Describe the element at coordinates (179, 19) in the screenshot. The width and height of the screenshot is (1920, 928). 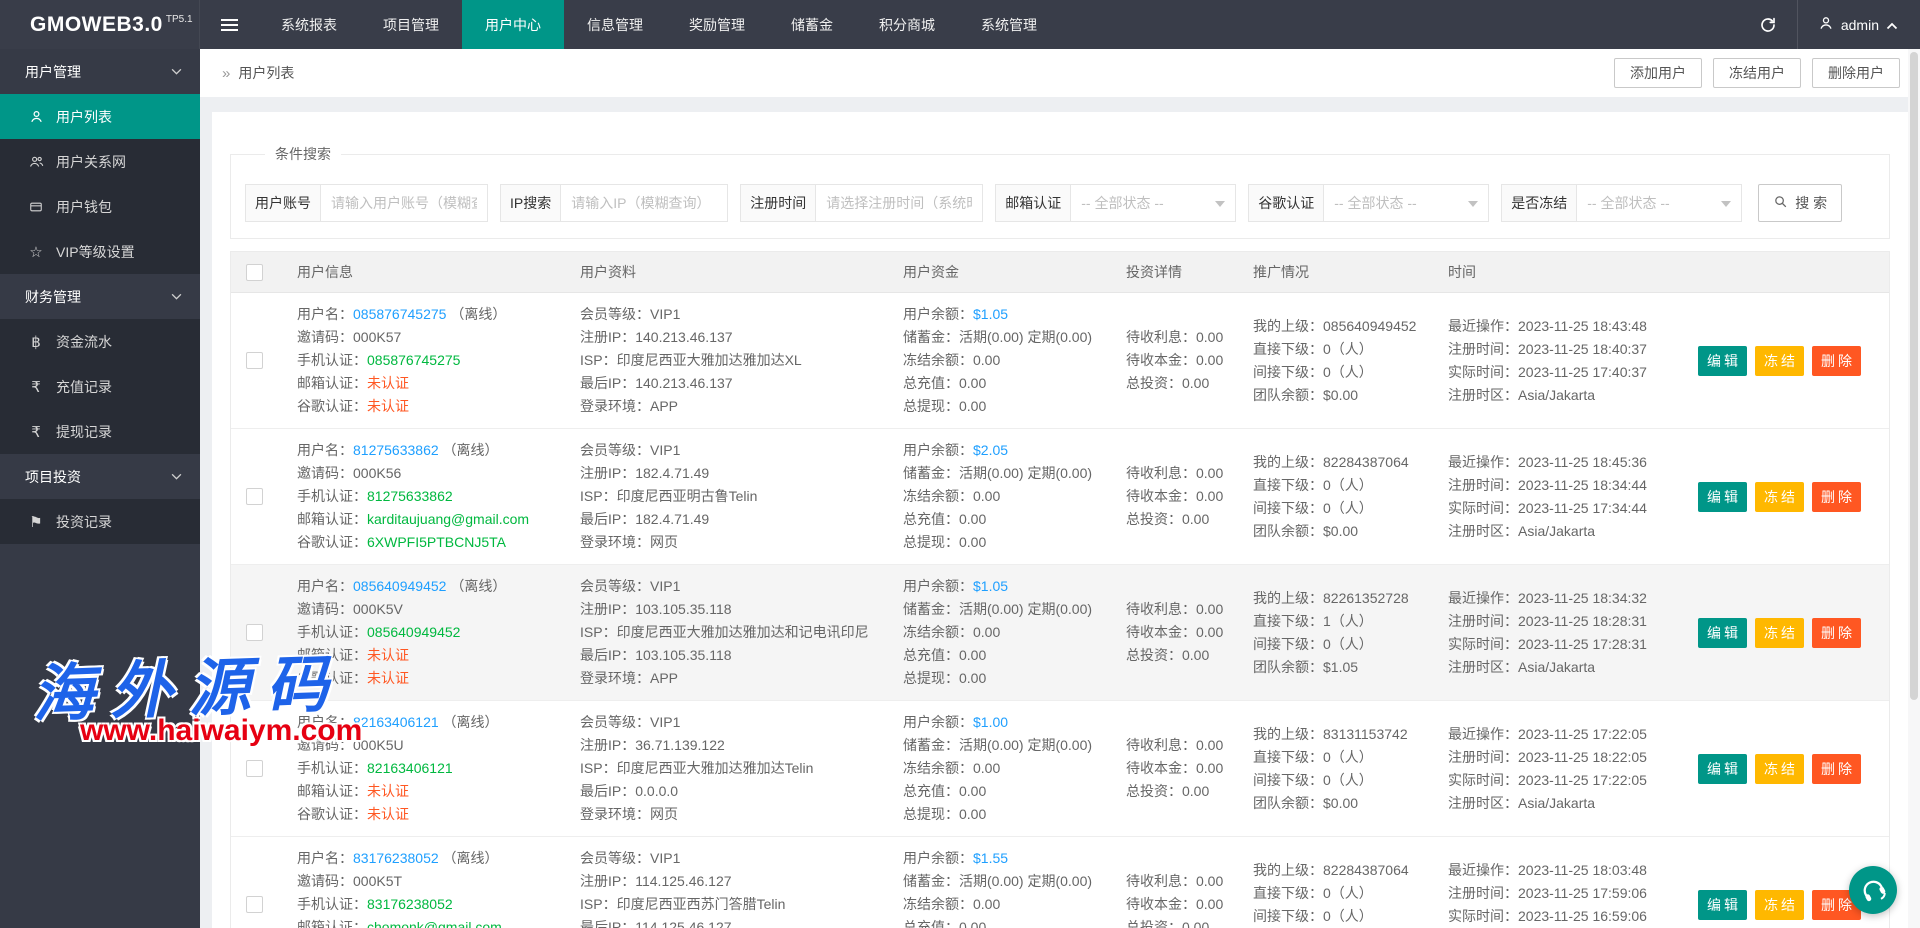
I see `app-logo-version: TP5.1` at that location.